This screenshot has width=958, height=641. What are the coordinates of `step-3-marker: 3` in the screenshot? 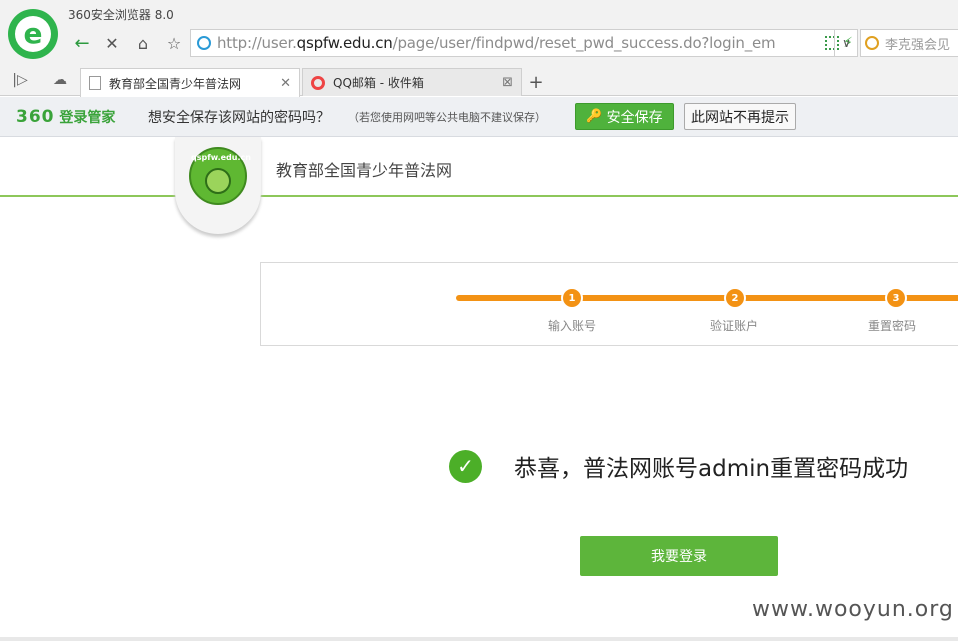 It's located at (896, 298).